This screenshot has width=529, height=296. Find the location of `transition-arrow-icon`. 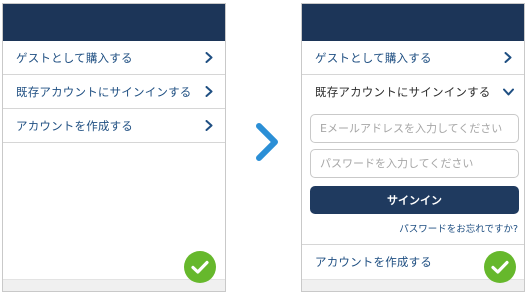

transition-arrow-icon is located at coordinates (268, 142).